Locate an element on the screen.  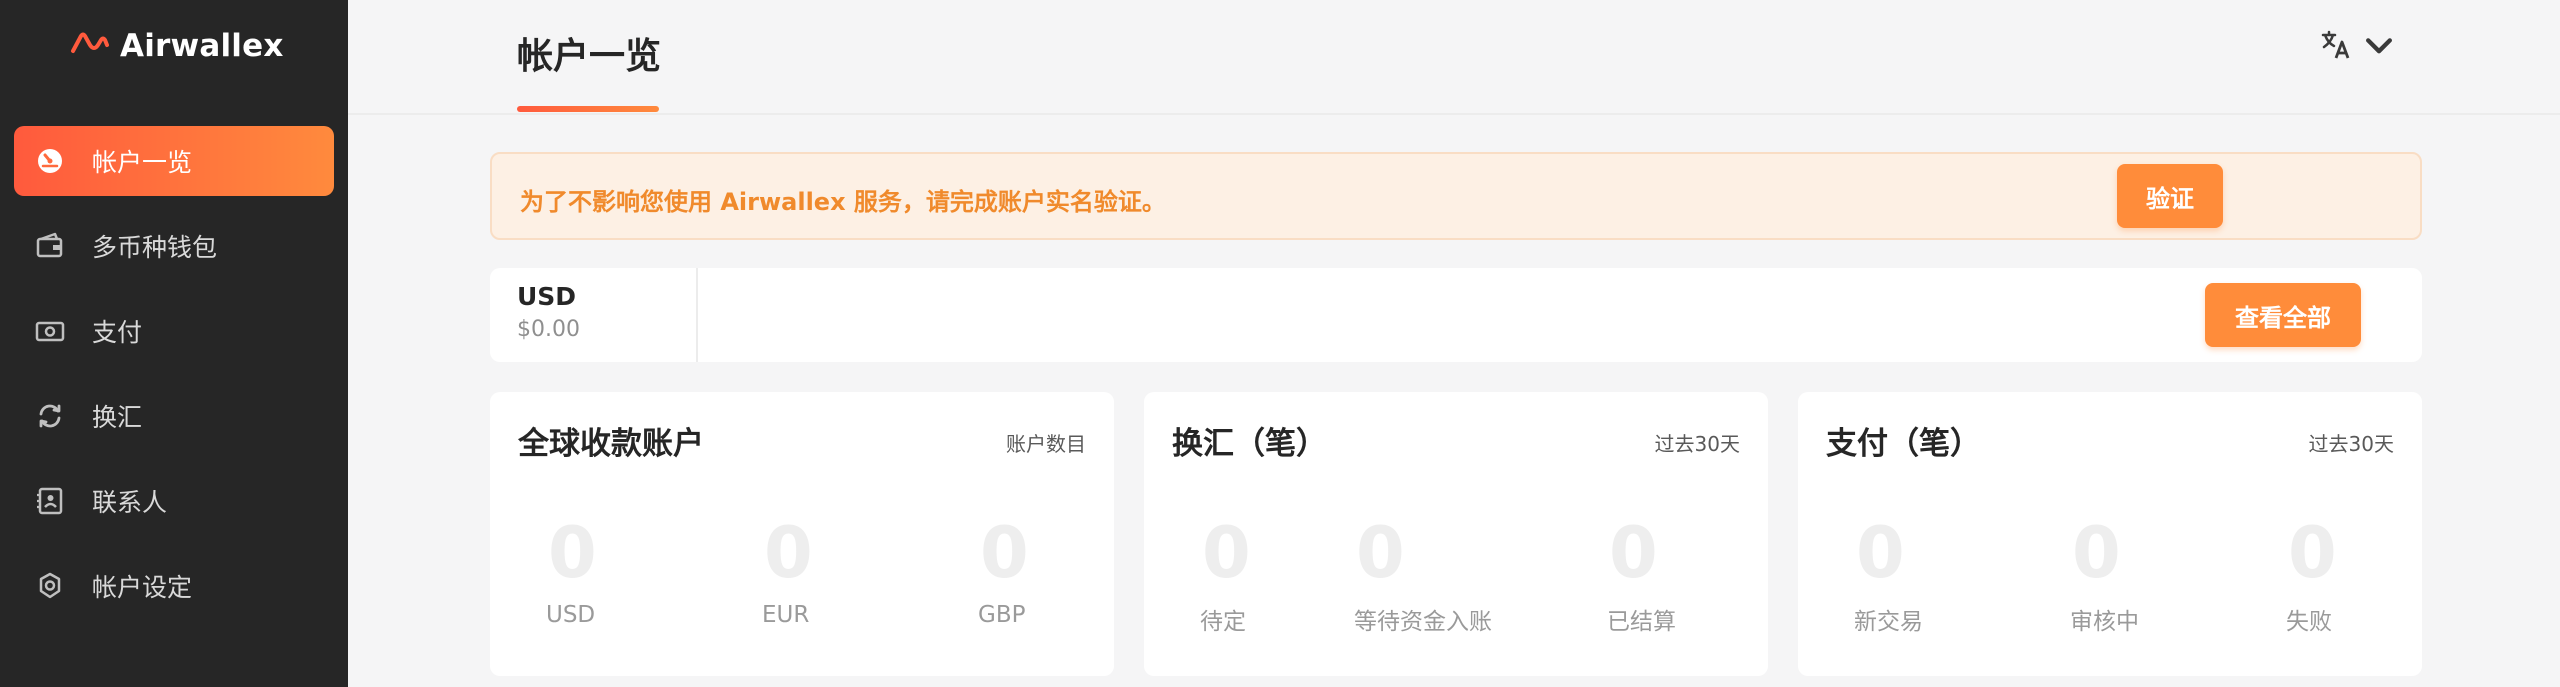
stat-eur: 0 EUR is located at coordinates (787, 573).